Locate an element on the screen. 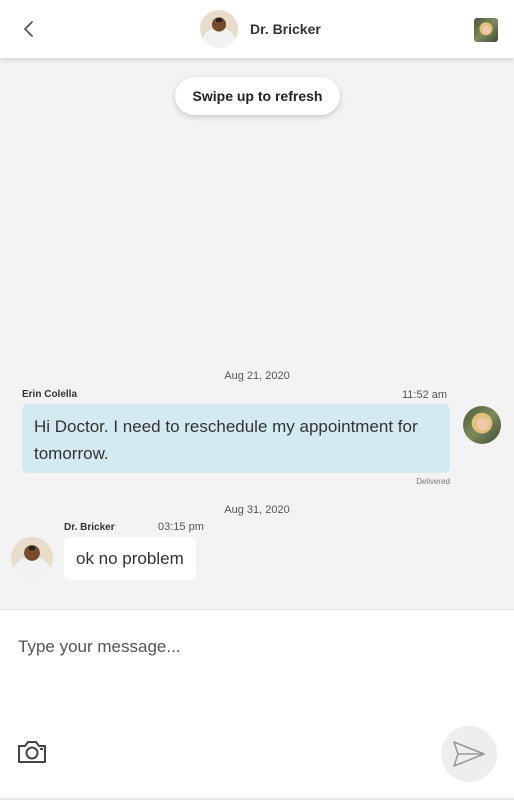  user-avatar is located at coordinates (486, 30).